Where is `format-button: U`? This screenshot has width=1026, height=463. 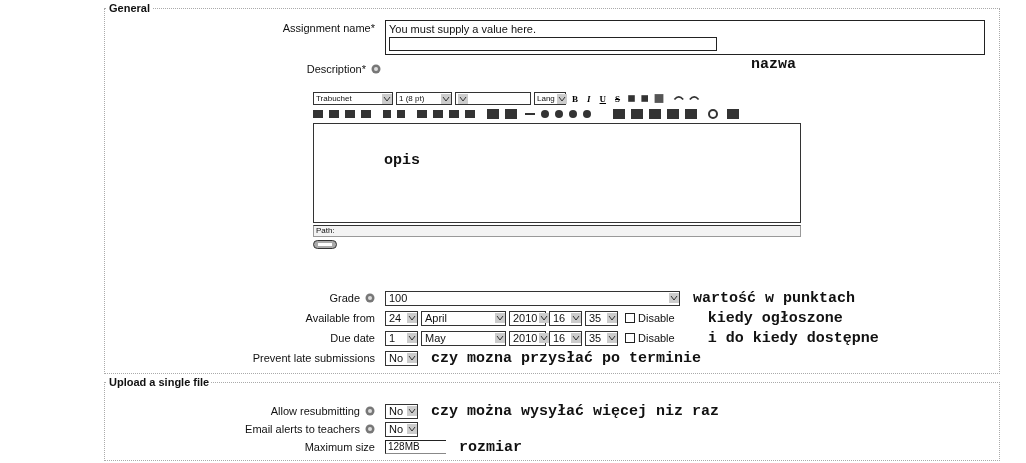 format-button: U is located at coordinates (603, 98).